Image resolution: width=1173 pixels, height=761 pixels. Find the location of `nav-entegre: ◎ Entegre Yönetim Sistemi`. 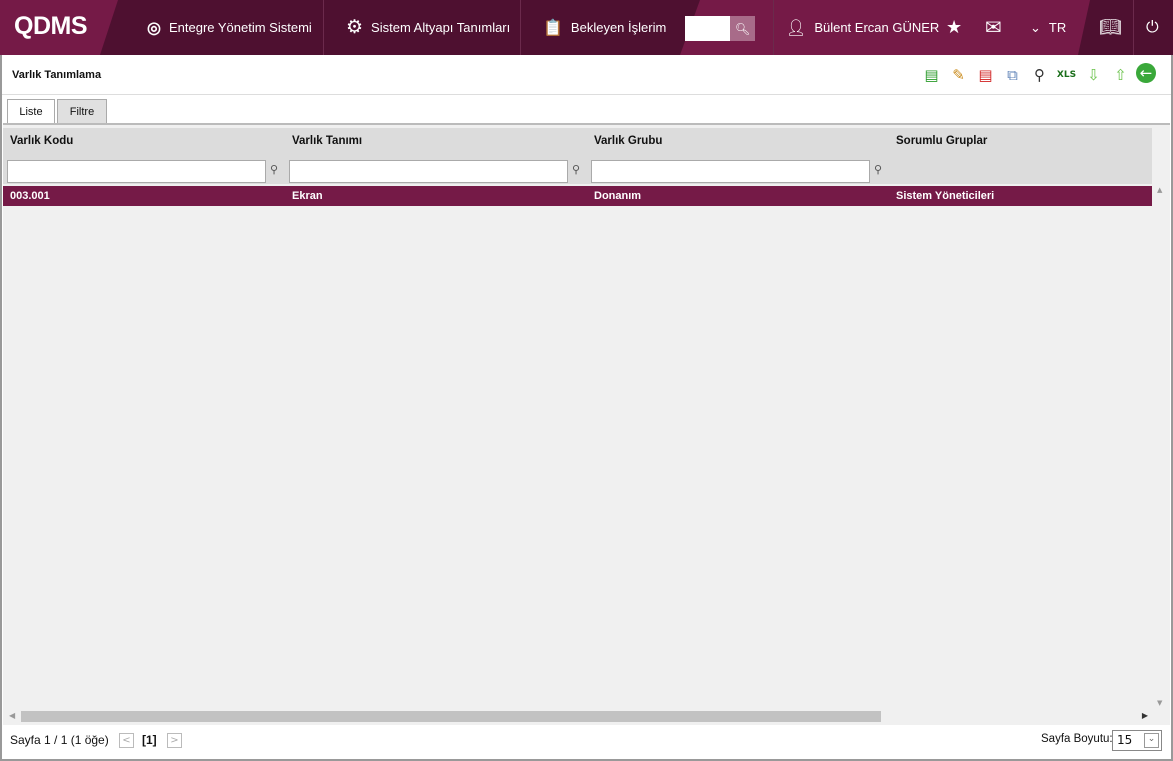

nav-entegre: ◎ Entegre Yönetim Sistemi is located at coordinates (229, 27).